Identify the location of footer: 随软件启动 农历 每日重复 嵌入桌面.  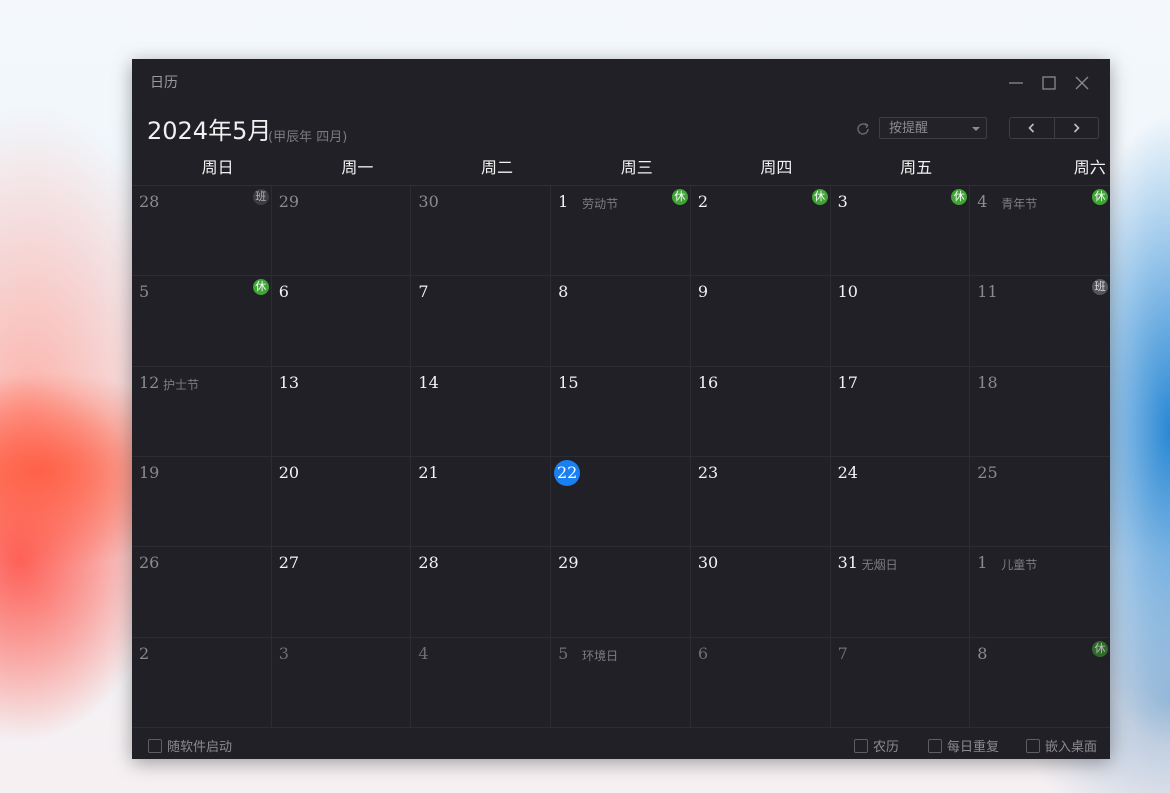
(621, 743).